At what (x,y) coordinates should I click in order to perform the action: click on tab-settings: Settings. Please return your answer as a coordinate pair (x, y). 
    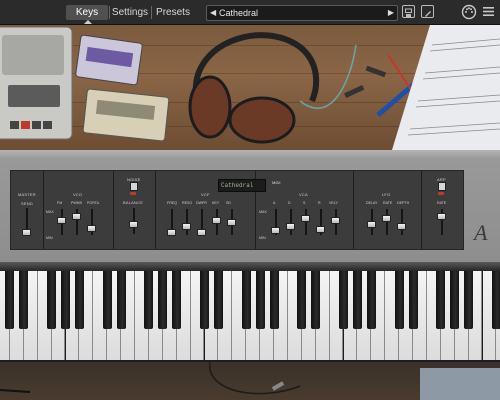
    Looking at the image, I should click on (130, 12).